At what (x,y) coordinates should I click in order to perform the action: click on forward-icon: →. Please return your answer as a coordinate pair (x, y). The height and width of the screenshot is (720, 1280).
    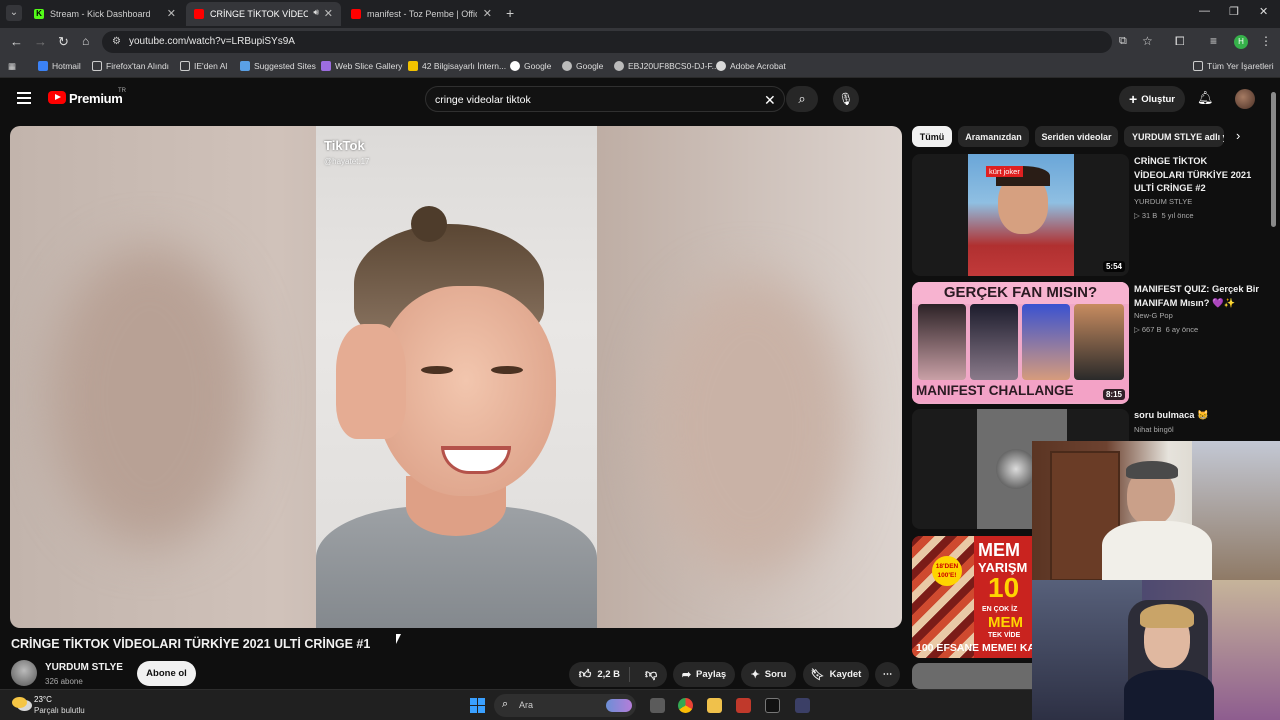
    Looking at the image, I should click on (40, 41).